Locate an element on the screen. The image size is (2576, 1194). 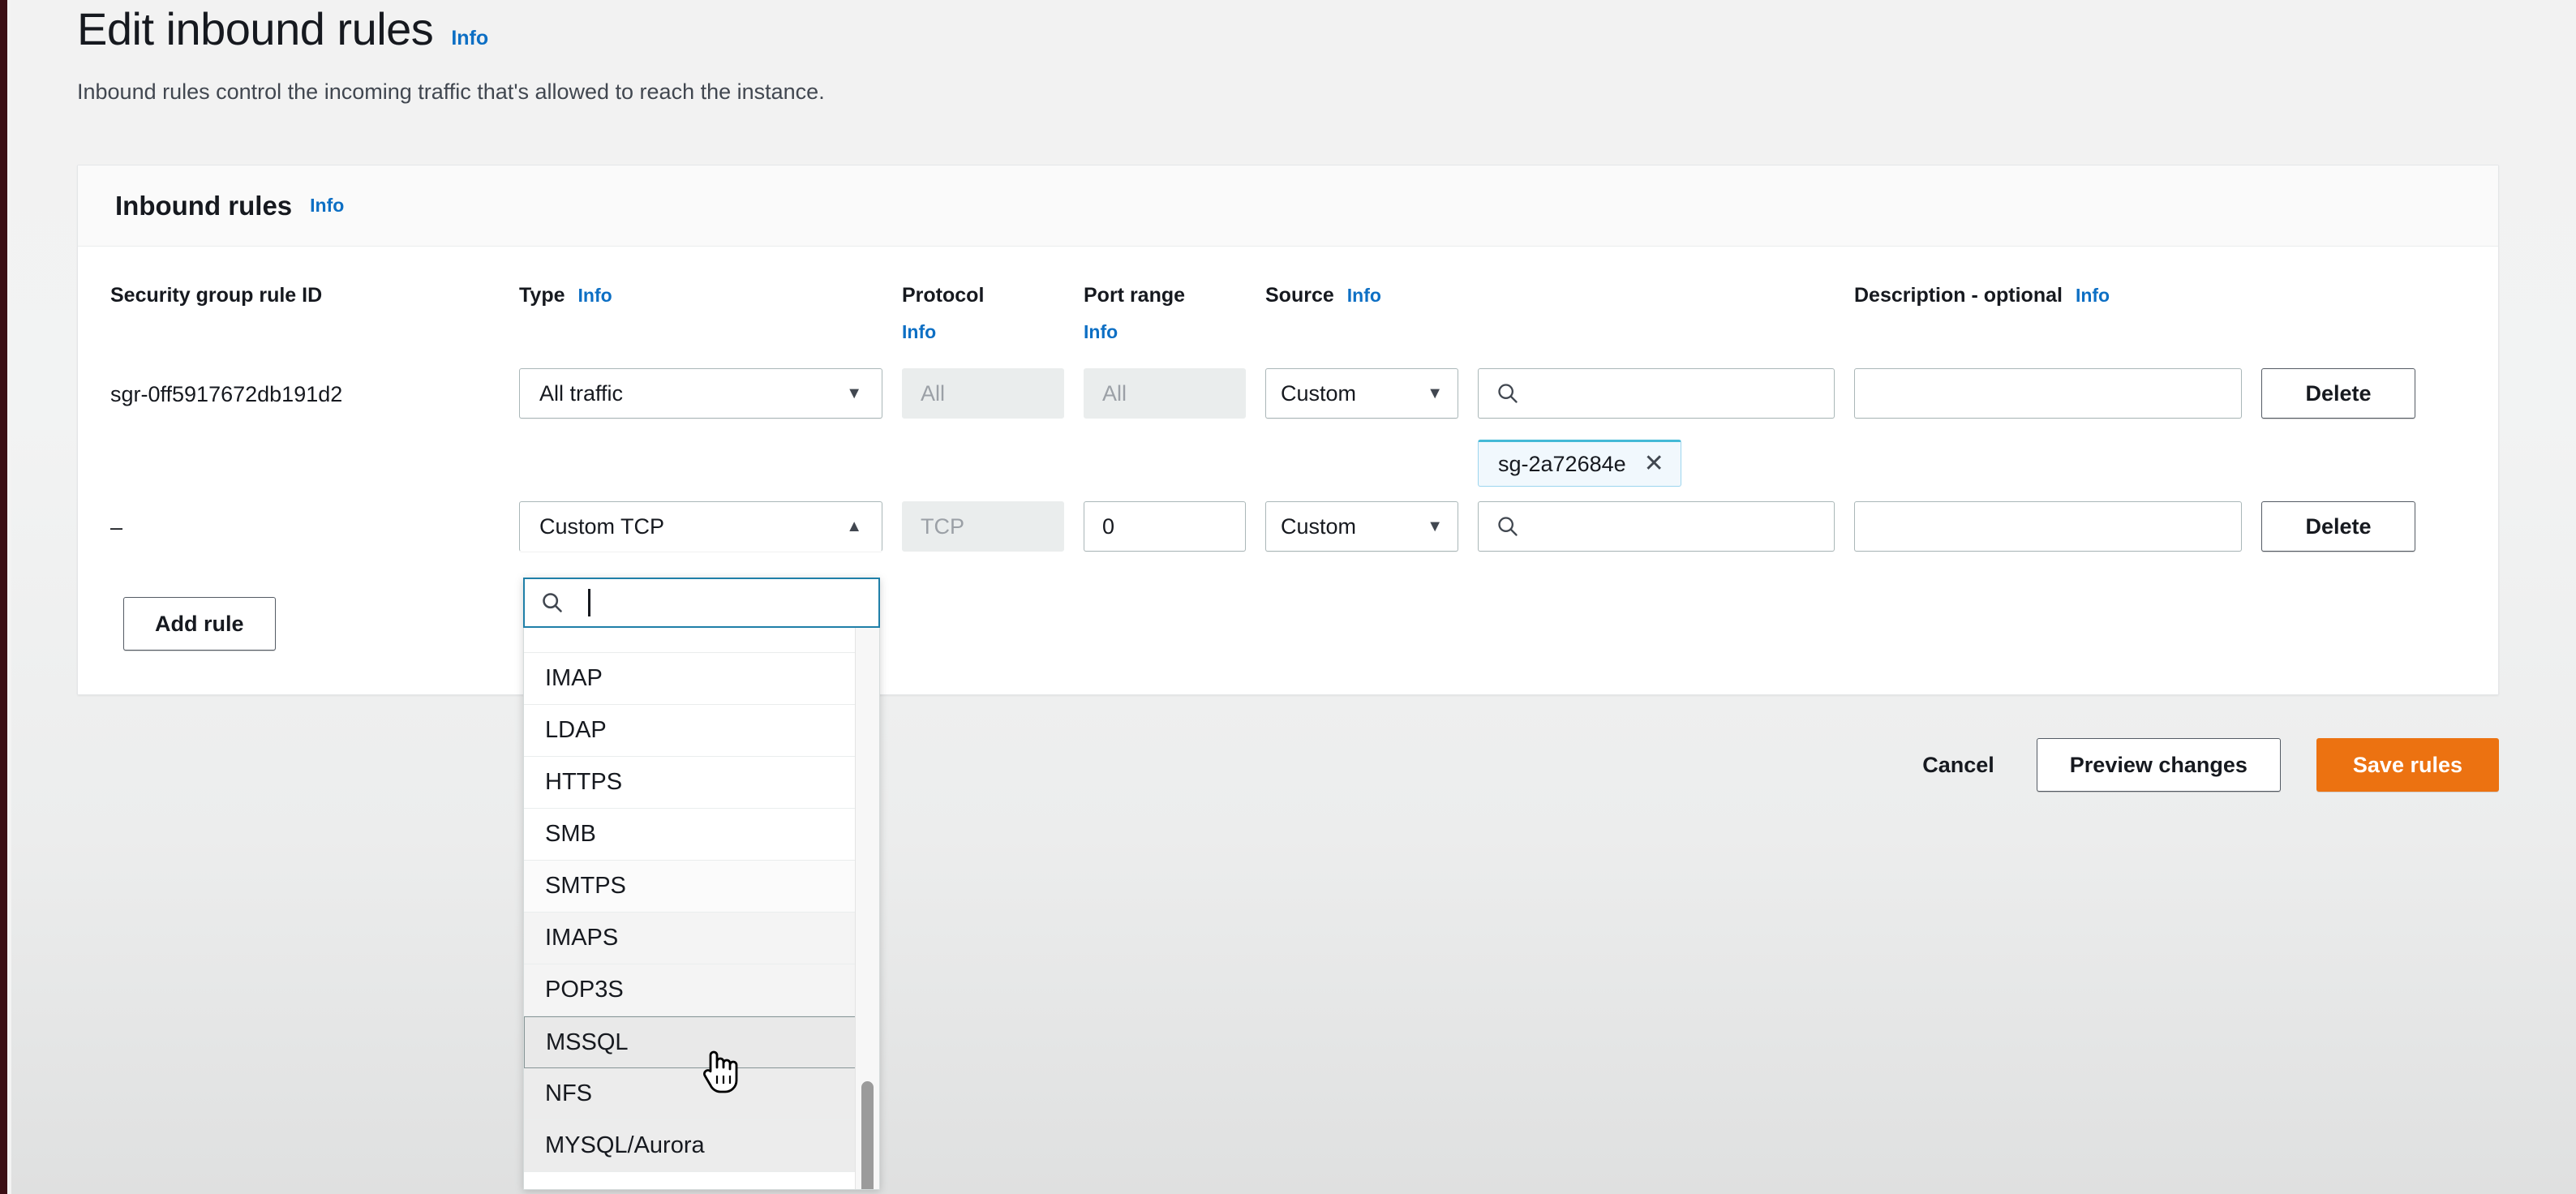
type-option-label: SMTPS is located at coordinates (585, 886).